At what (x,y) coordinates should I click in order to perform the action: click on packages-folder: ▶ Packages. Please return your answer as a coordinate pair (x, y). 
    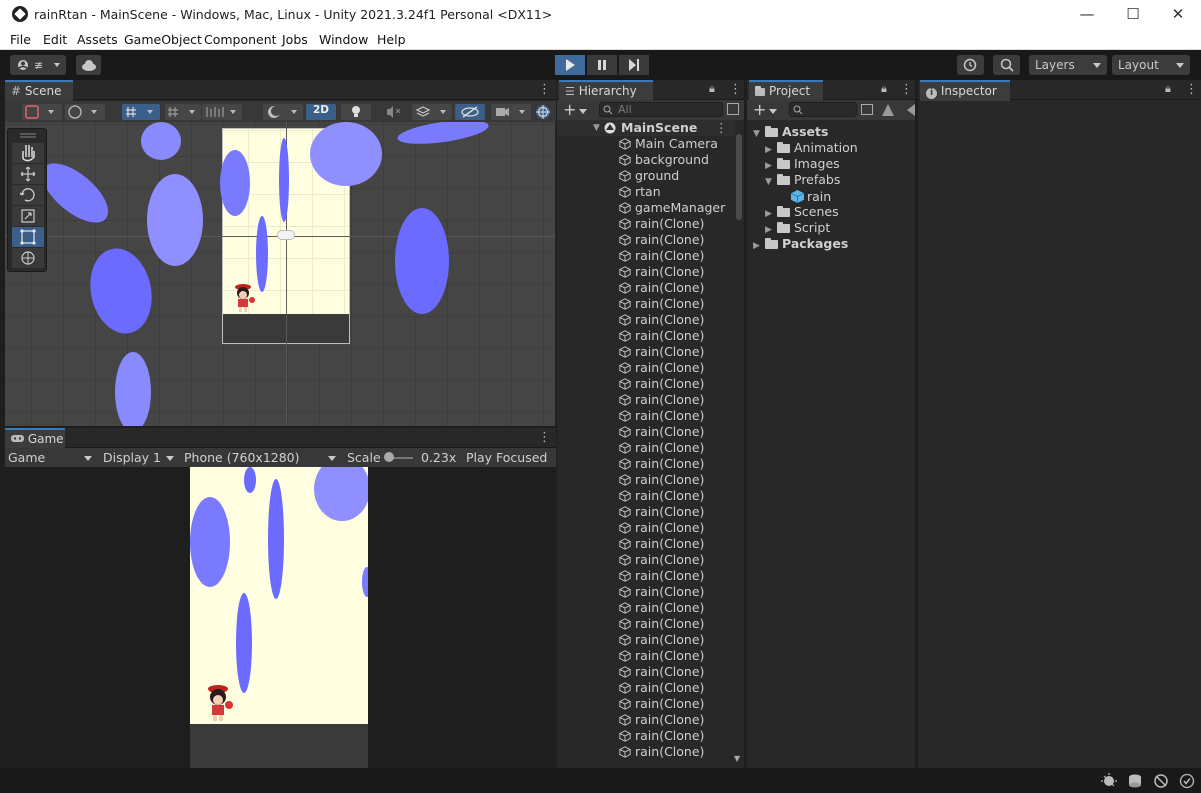
    Looking at the image, I should click on (800, 245).